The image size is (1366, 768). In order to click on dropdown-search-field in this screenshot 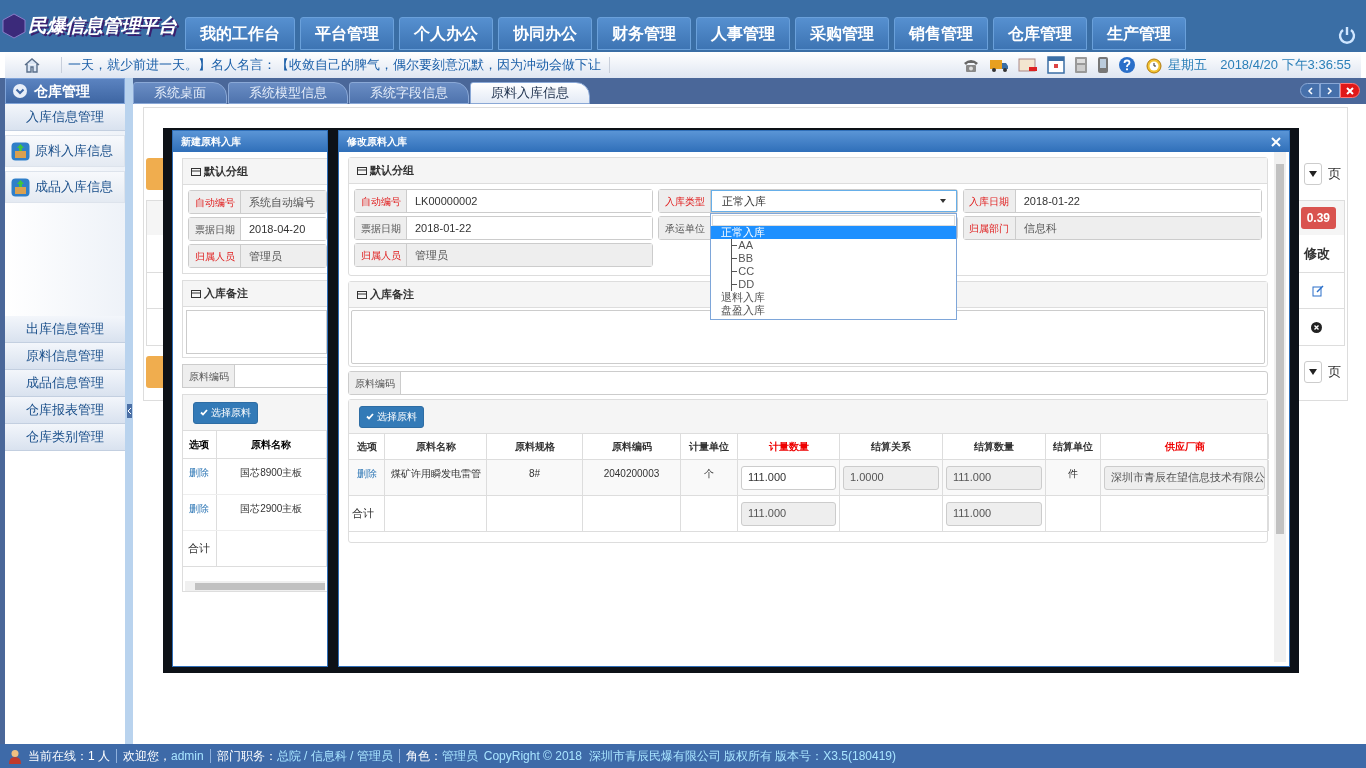, I will do `click(833, 220)`.